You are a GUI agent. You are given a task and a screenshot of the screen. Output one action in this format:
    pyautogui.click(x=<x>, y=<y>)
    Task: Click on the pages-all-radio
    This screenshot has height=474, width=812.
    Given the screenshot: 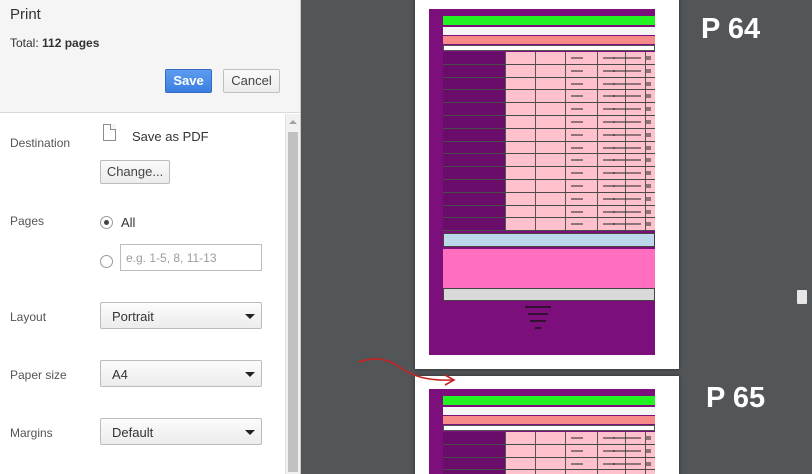 What is the action you would take?
    pyautogui.click(x=106, y=222)
    